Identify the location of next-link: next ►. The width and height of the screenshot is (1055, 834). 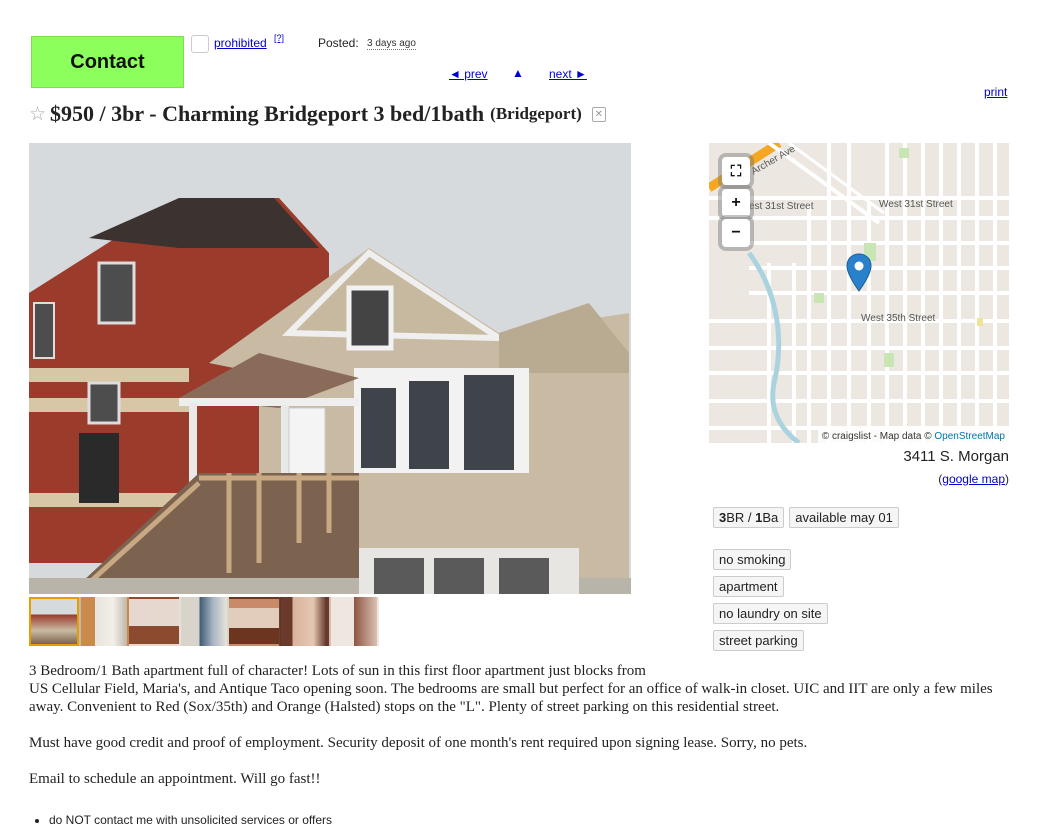
(568, 74).